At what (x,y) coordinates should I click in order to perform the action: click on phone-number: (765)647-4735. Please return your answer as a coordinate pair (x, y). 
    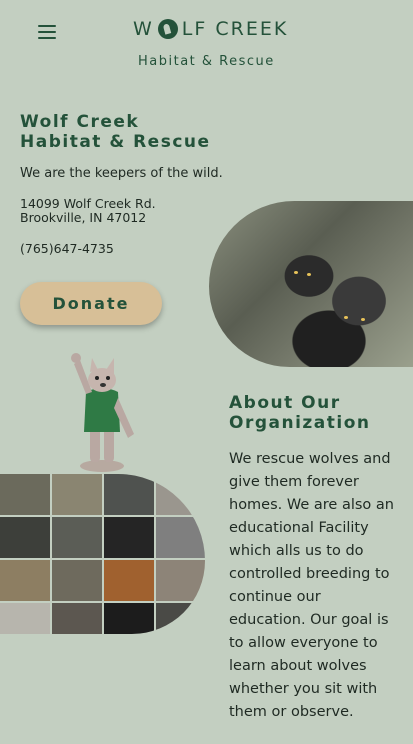
    Looking at the image, I should click on (67, 248).